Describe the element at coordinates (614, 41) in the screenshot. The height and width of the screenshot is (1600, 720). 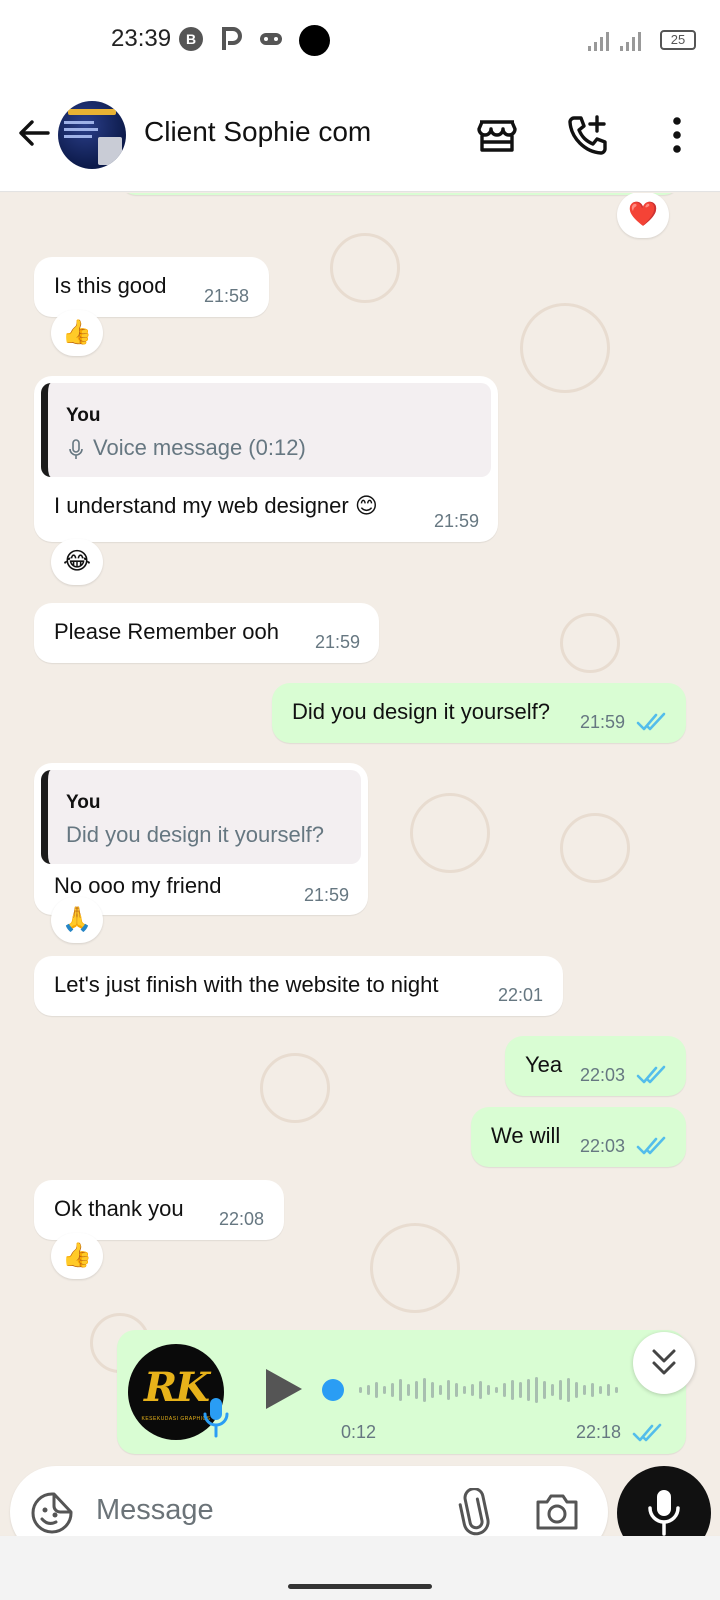
I see `signal-icon` at that location.